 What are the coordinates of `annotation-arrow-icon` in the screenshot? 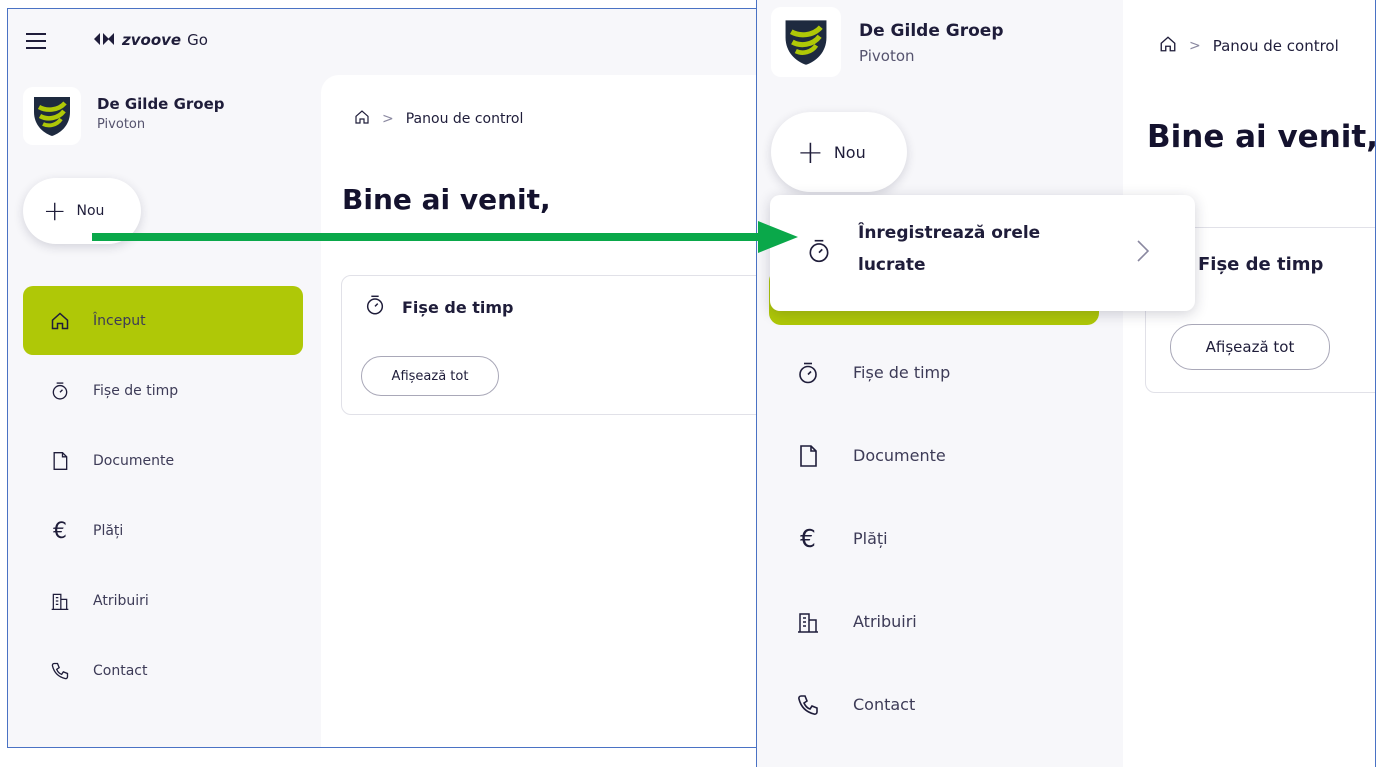 It's located at (445, 237).